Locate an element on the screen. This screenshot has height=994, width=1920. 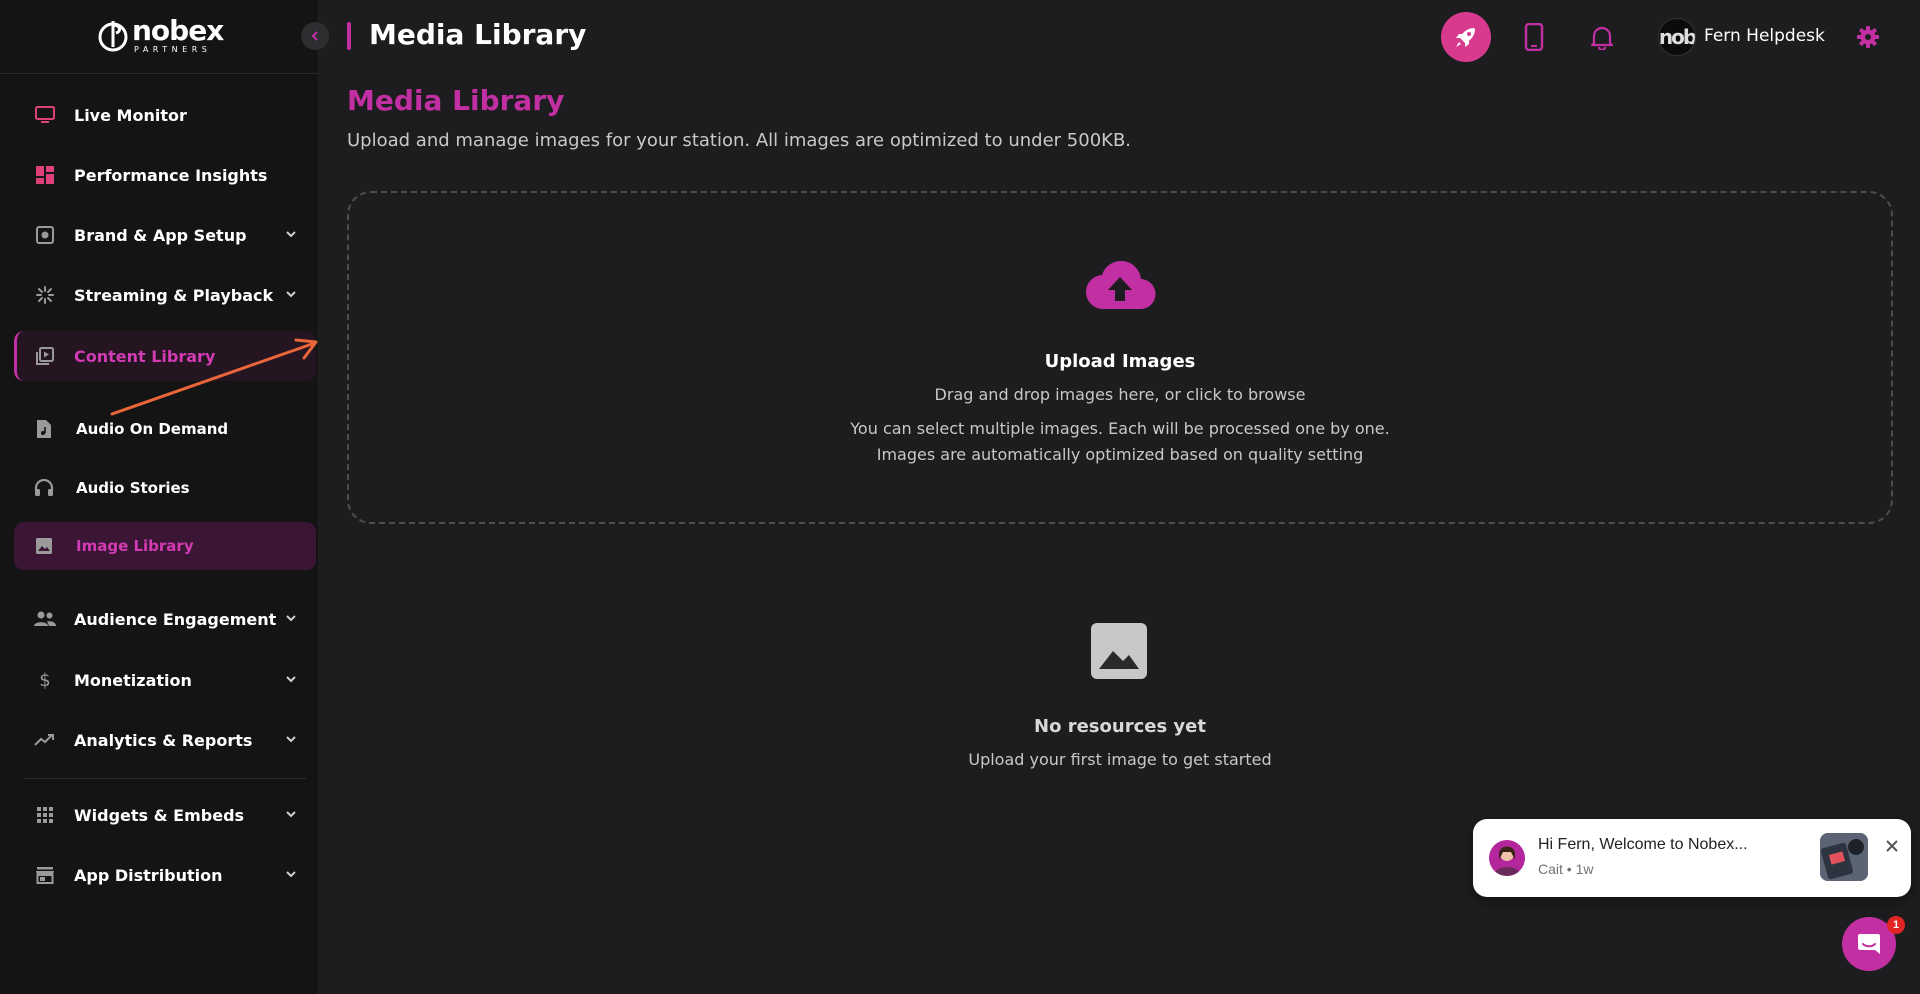
sidebar-item-monetization: $ Monetization is located at coordinates (165, 680).